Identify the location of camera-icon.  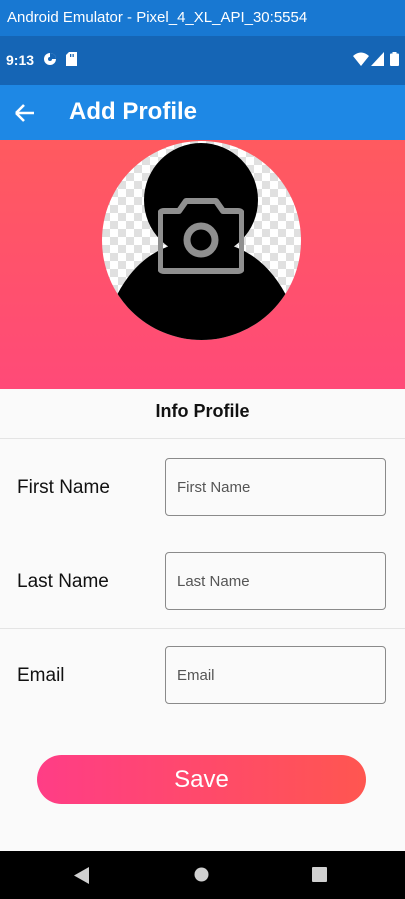
(201, 236).